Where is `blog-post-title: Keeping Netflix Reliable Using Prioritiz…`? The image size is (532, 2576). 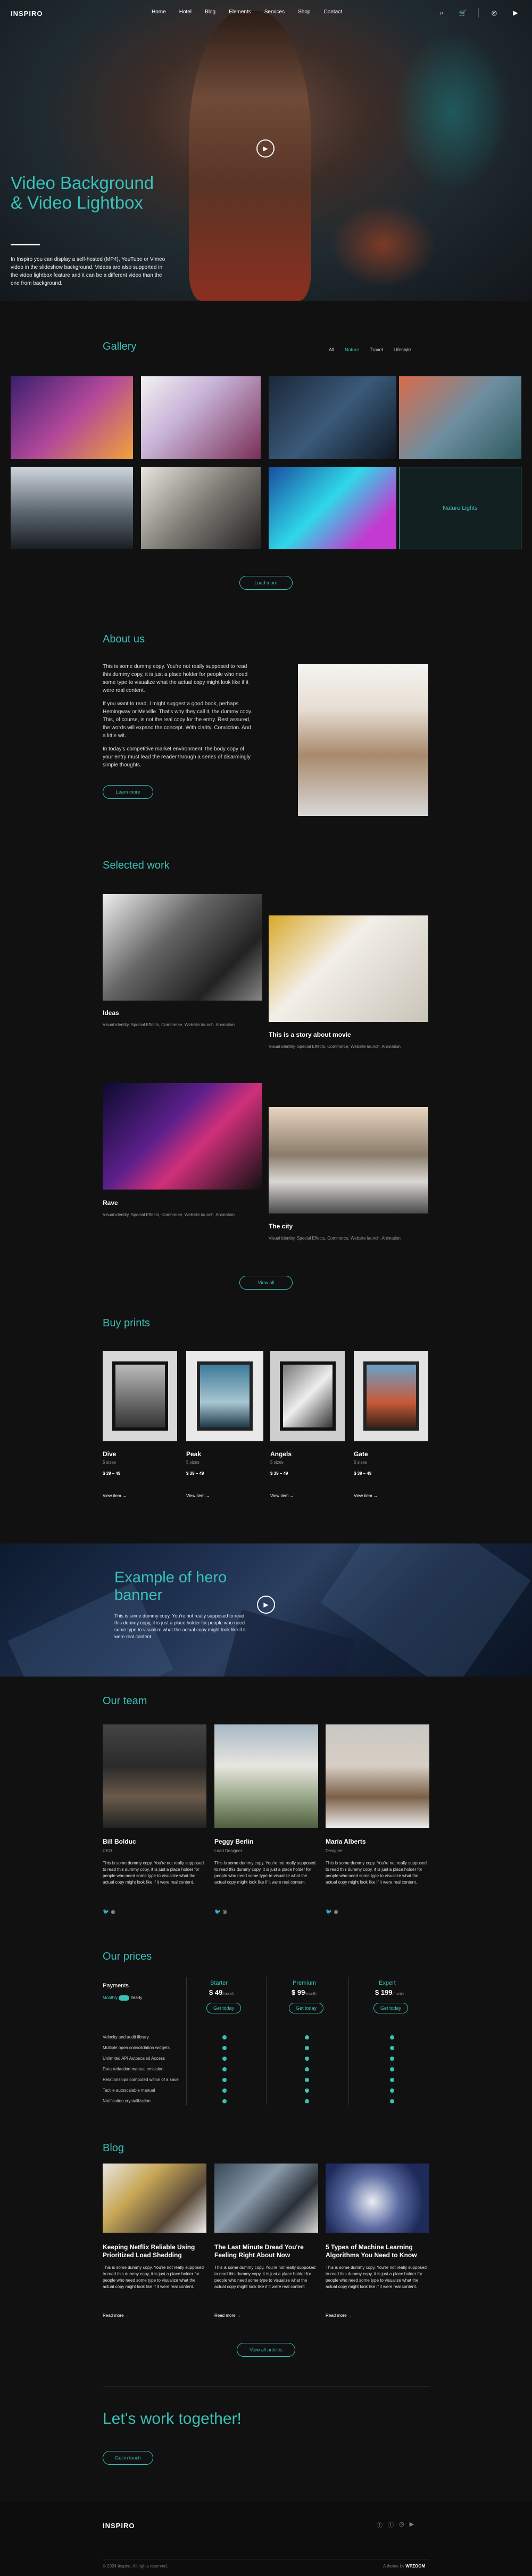
blog-post-title: Keeping Netflix Reliable Using Prioritiz… is located at coordinates (154, 2251).